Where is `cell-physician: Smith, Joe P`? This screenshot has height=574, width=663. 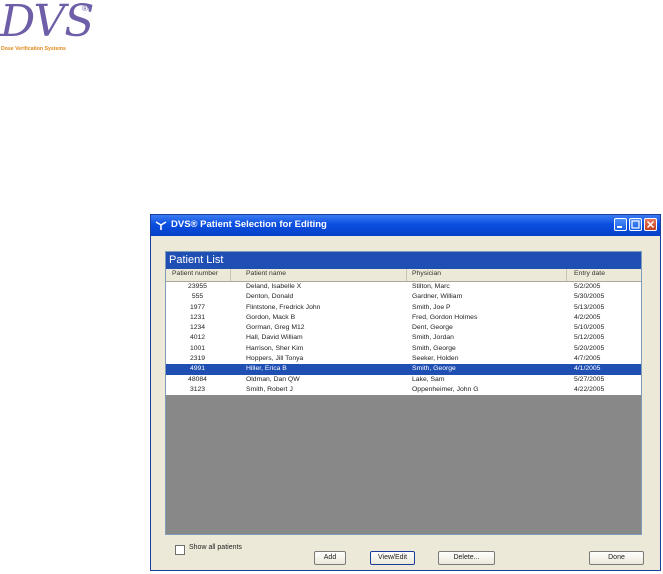
cell-physician: Smith, Joe P is located at coordinates (431, 307).